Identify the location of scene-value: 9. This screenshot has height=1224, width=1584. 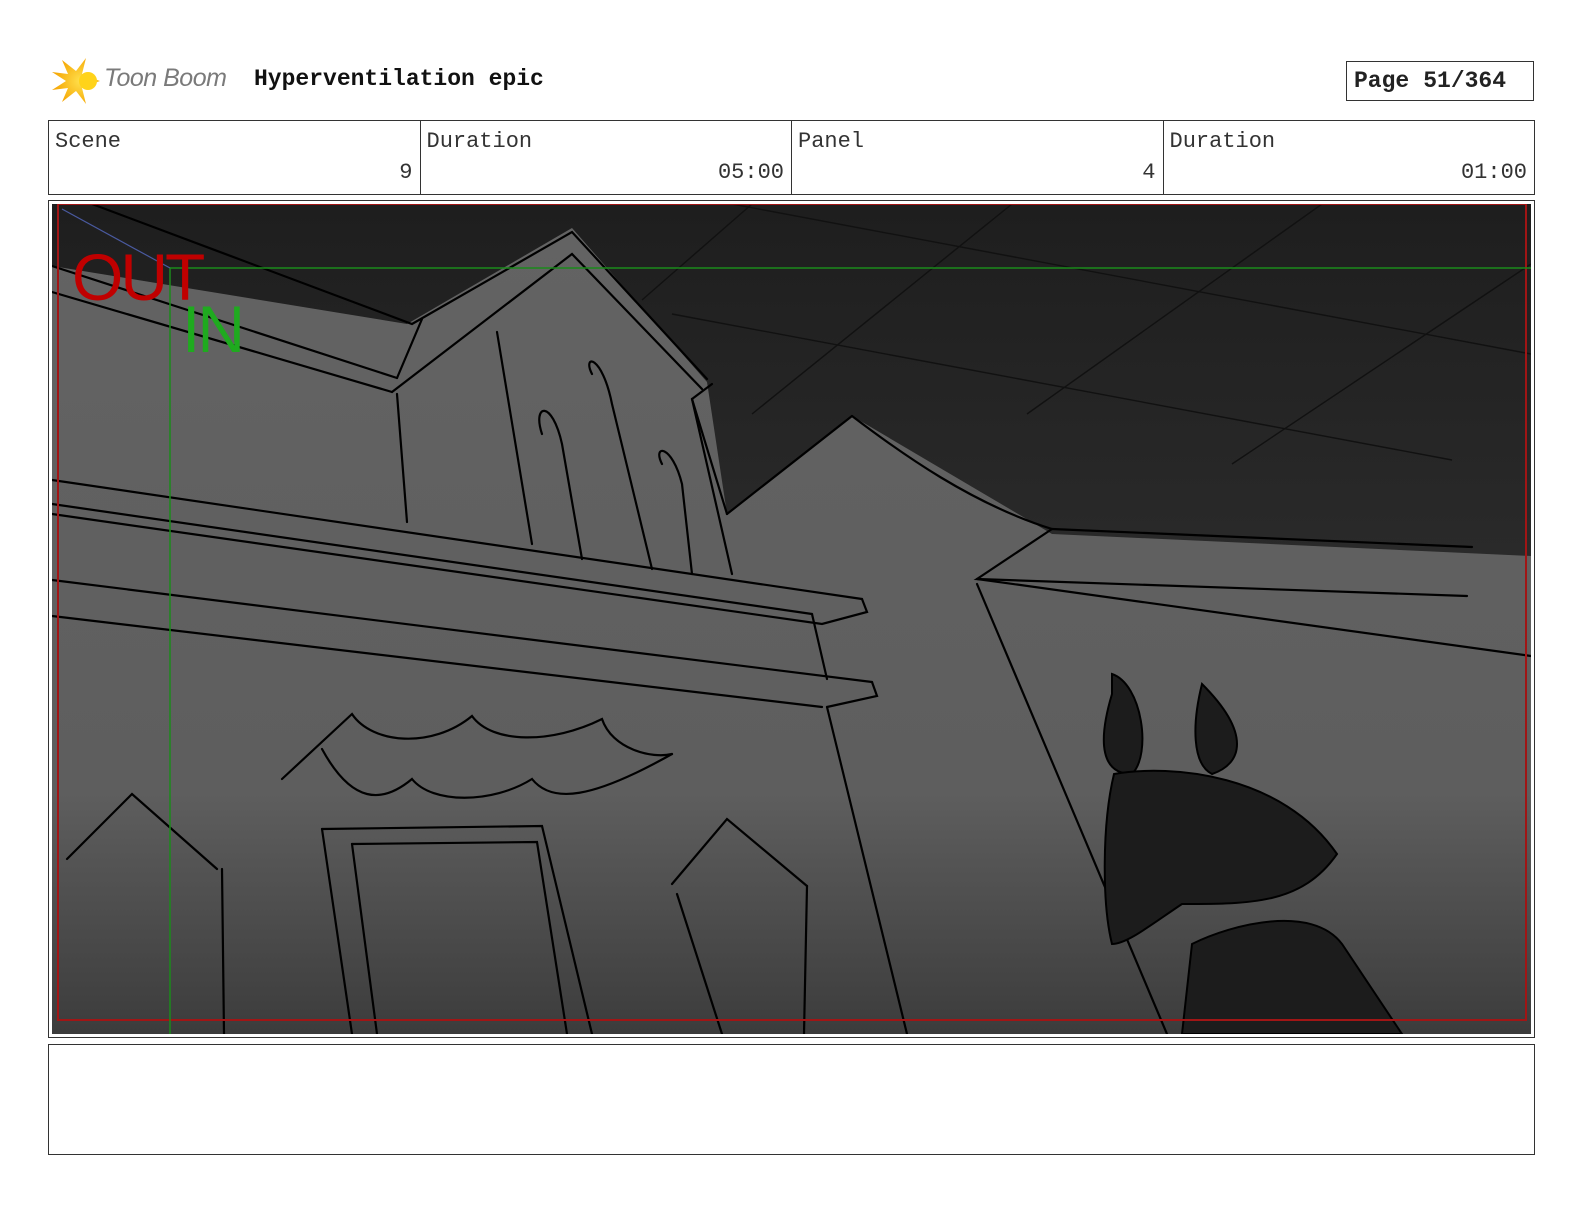
(406, 172).